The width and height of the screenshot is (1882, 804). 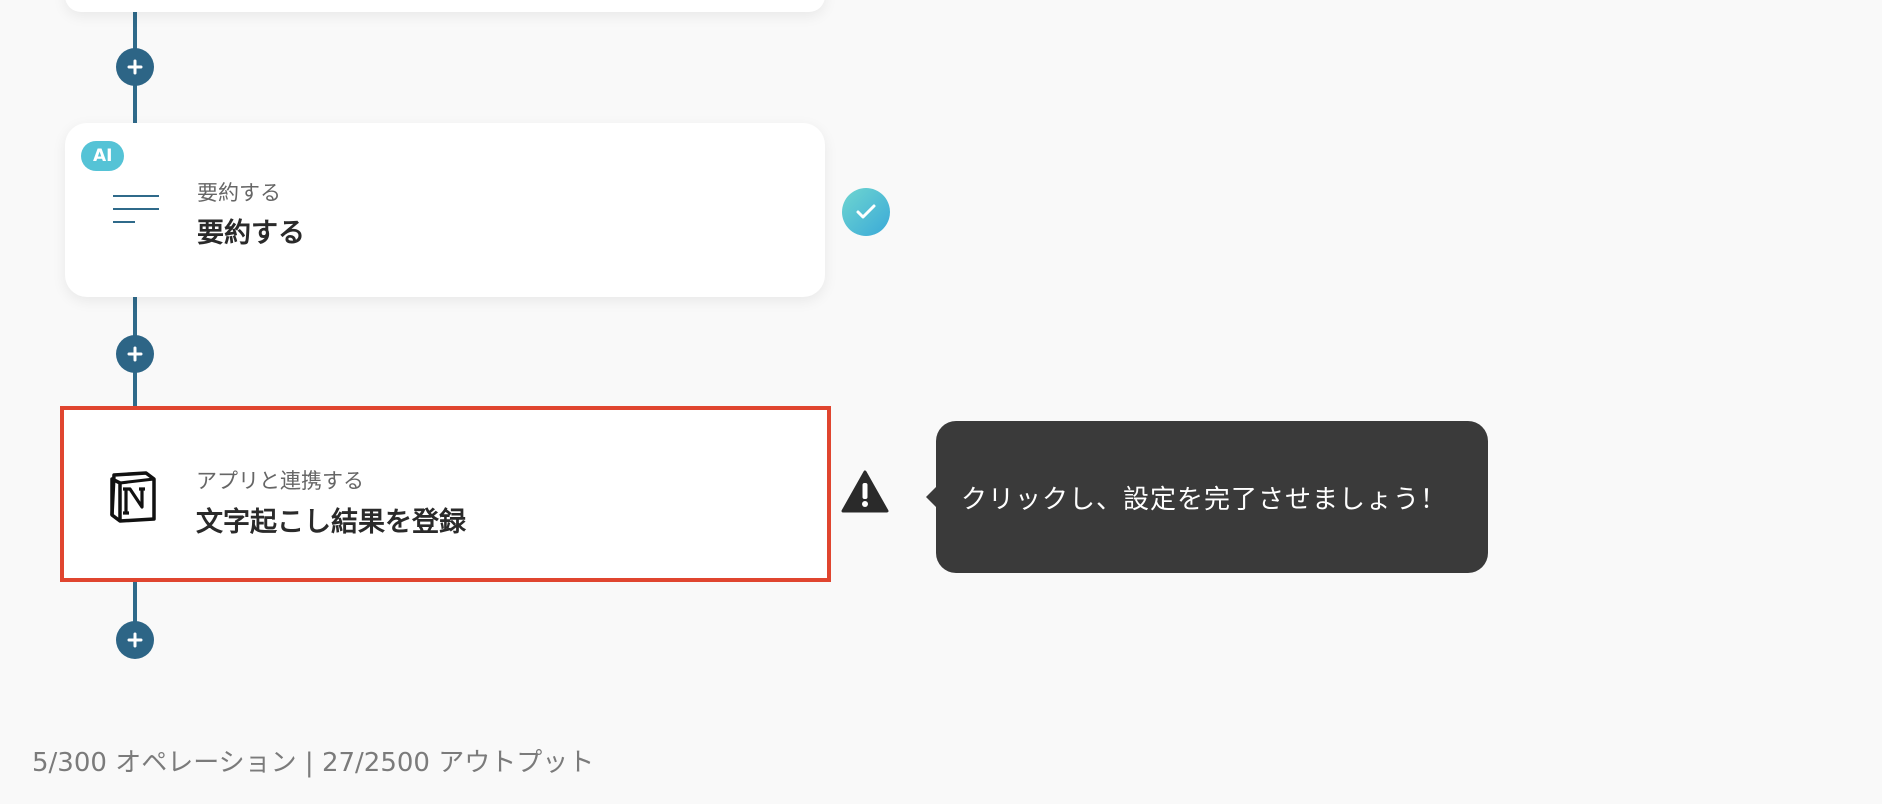 I want to click on previous-step-card, so click(x=445, y=6).